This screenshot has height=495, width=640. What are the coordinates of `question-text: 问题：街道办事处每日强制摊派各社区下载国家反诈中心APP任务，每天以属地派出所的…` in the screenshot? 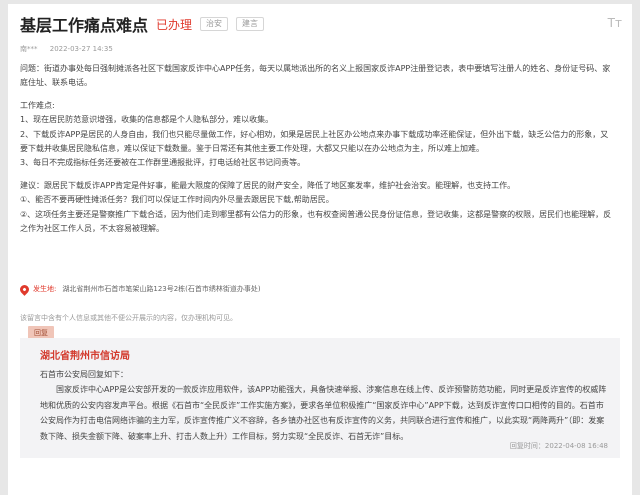 It's located at (315, 76).